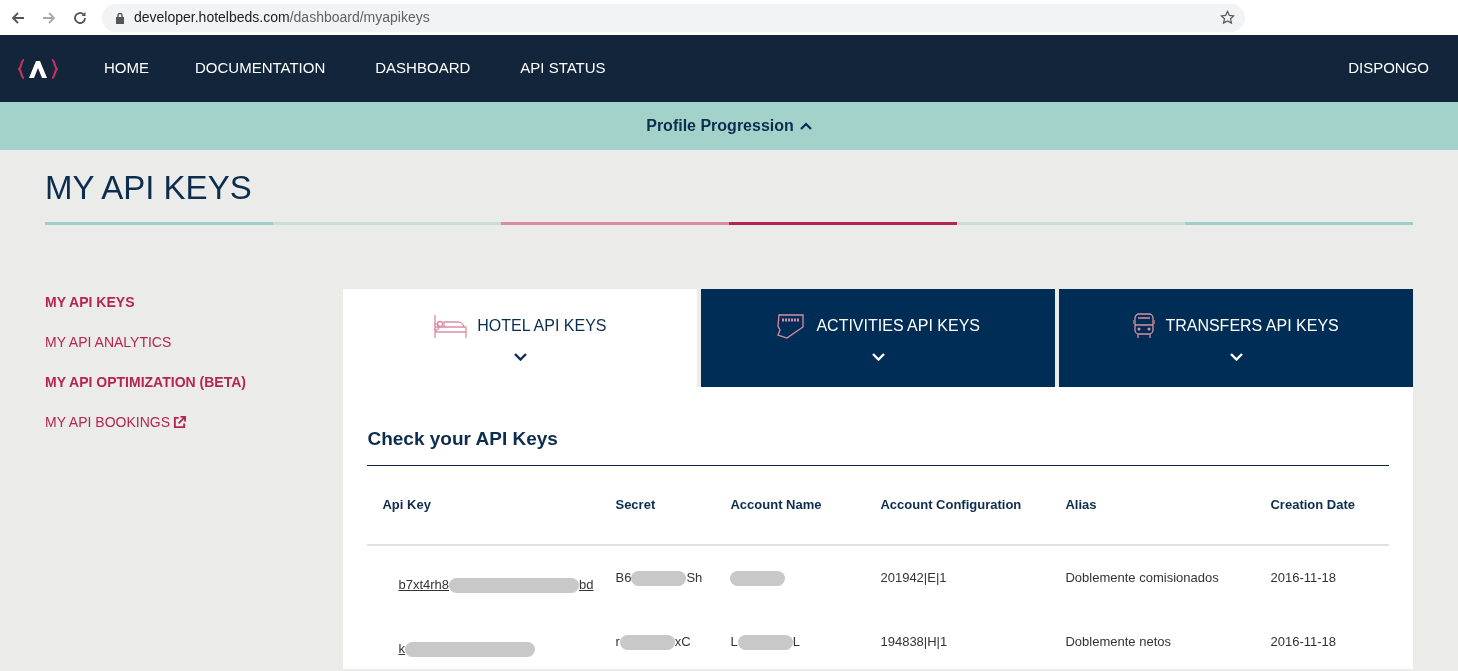 Image resolution: width=1458 pixels, height=671 pixels. What do you see at coordinates (623, 578) in the screenshot?
I see `table-cell-text: B6` at bounding box center [623, 578].